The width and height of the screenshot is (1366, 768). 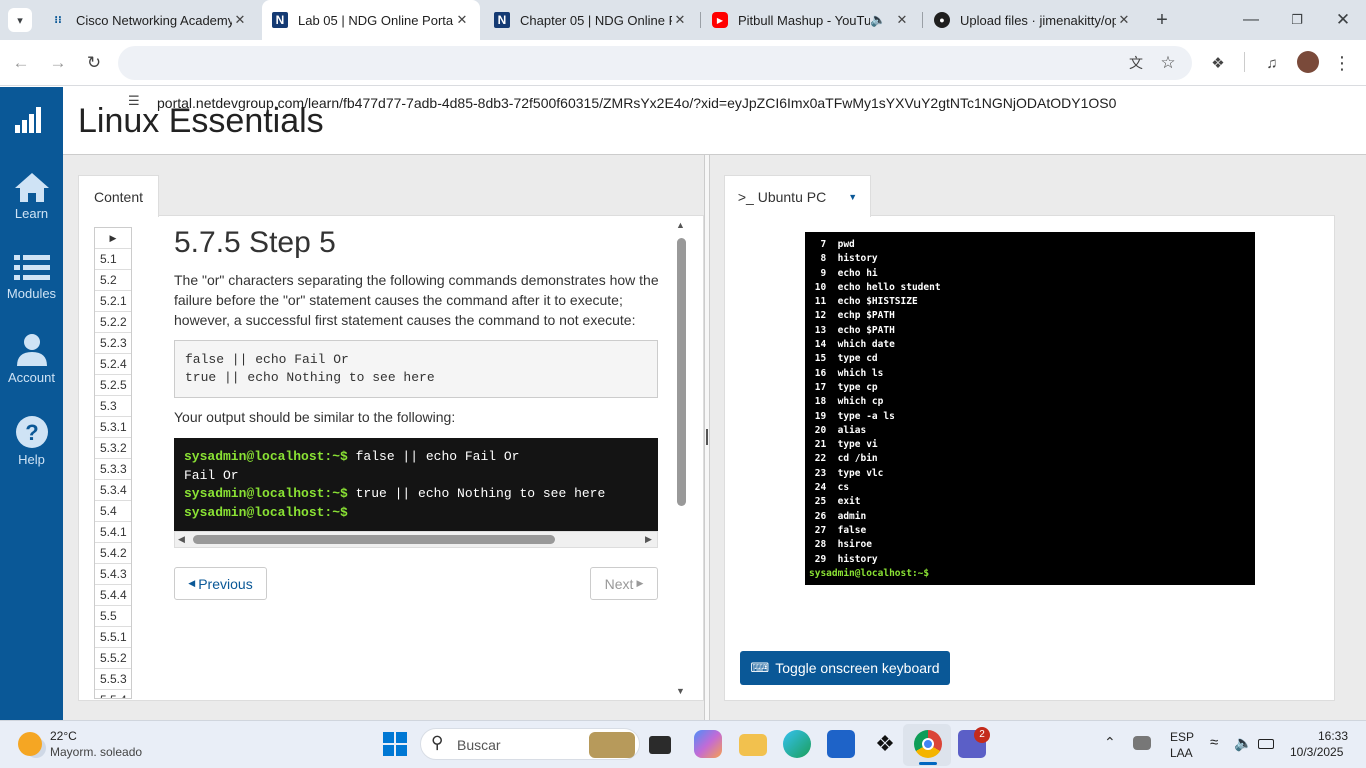 I want to click on toc-item: 5.2, so click(x=113, y=280).